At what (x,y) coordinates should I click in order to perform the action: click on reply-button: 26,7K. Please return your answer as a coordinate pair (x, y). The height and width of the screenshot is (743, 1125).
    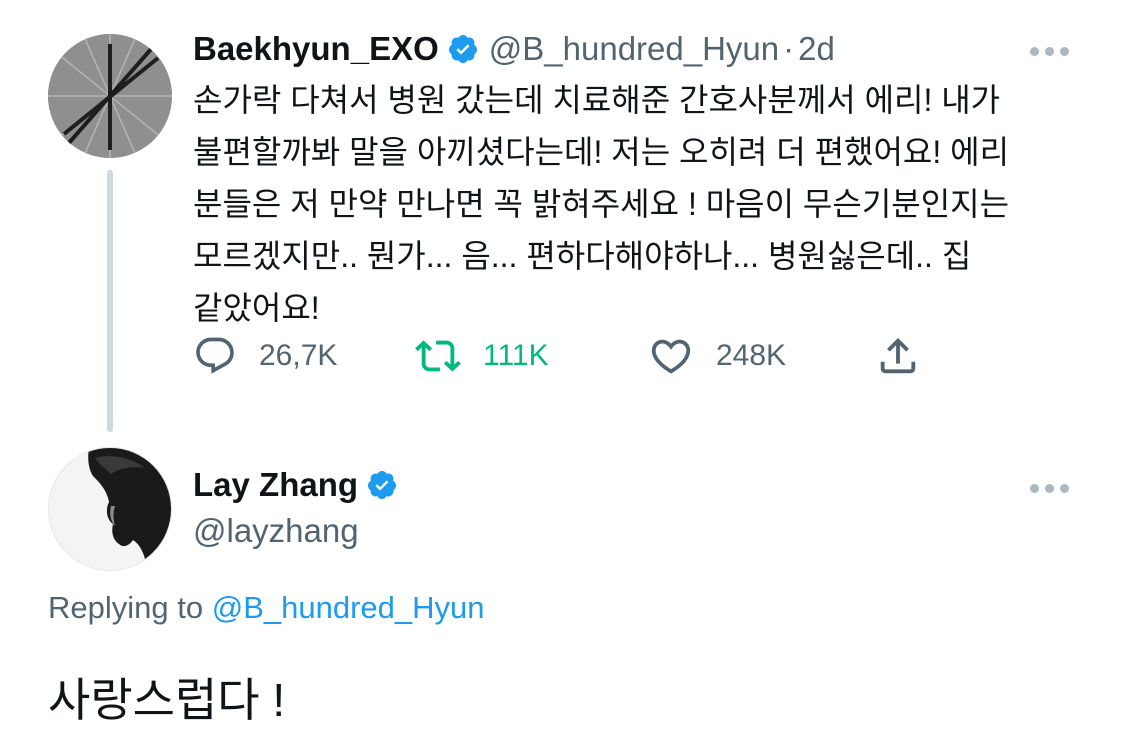
    Looking at the image, I should click on (265, 356).